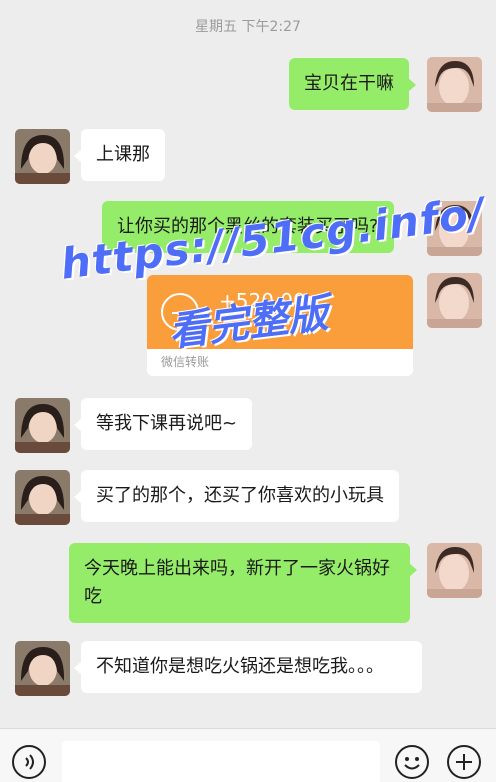 This screenshot has width=496, height=782. I want to click on chat-input-bar, so click(248, 755).